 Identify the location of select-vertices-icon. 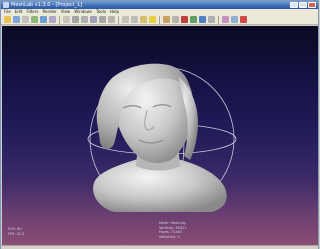
(193, 19).